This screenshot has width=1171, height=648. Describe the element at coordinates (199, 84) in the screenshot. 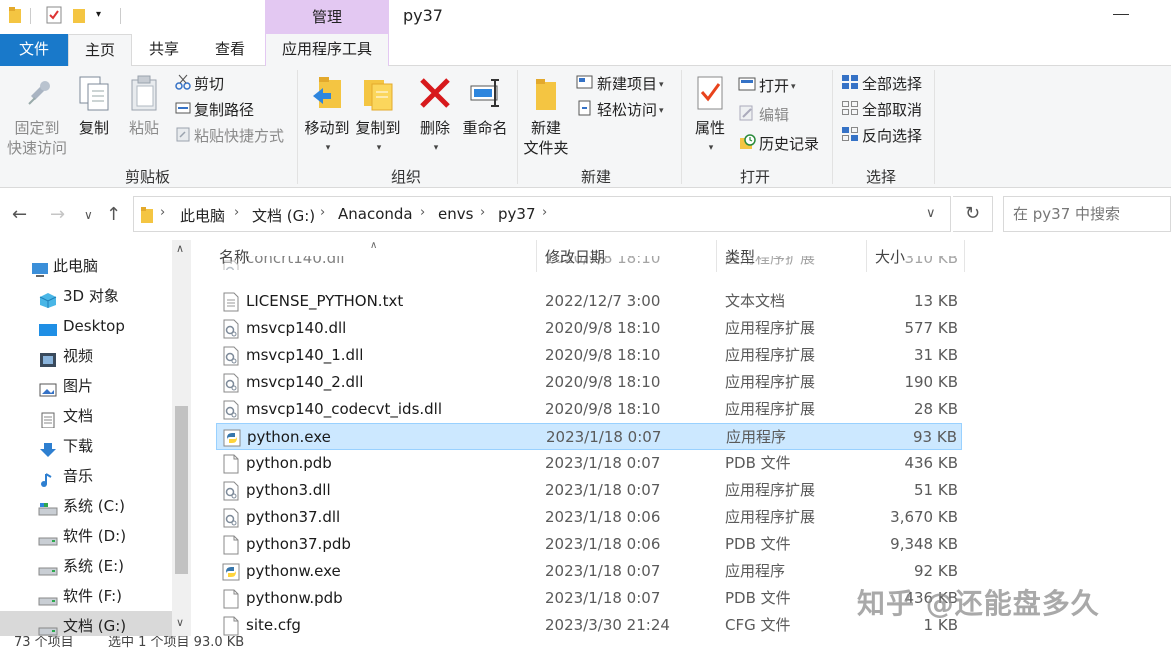

I see `cut-button: 剪切` at that location.